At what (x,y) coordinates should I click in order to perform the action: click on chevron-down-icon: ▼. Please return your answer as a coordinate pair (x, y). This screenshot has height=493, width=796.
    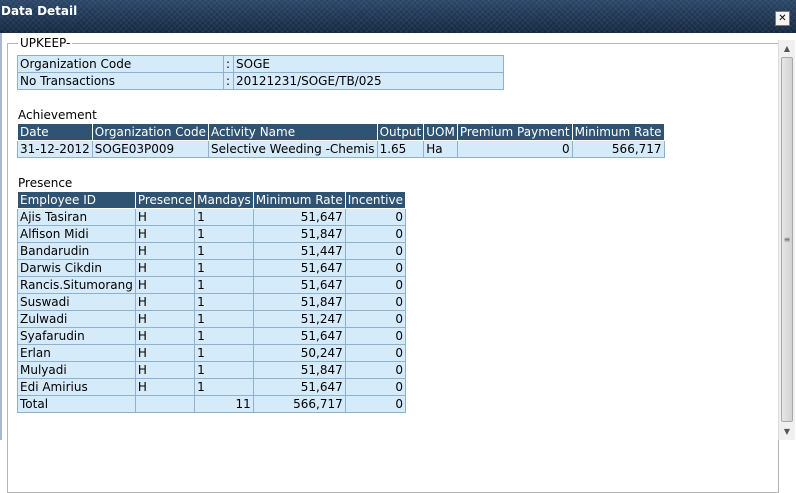
    Looking at the image, I should click on (787, 431).